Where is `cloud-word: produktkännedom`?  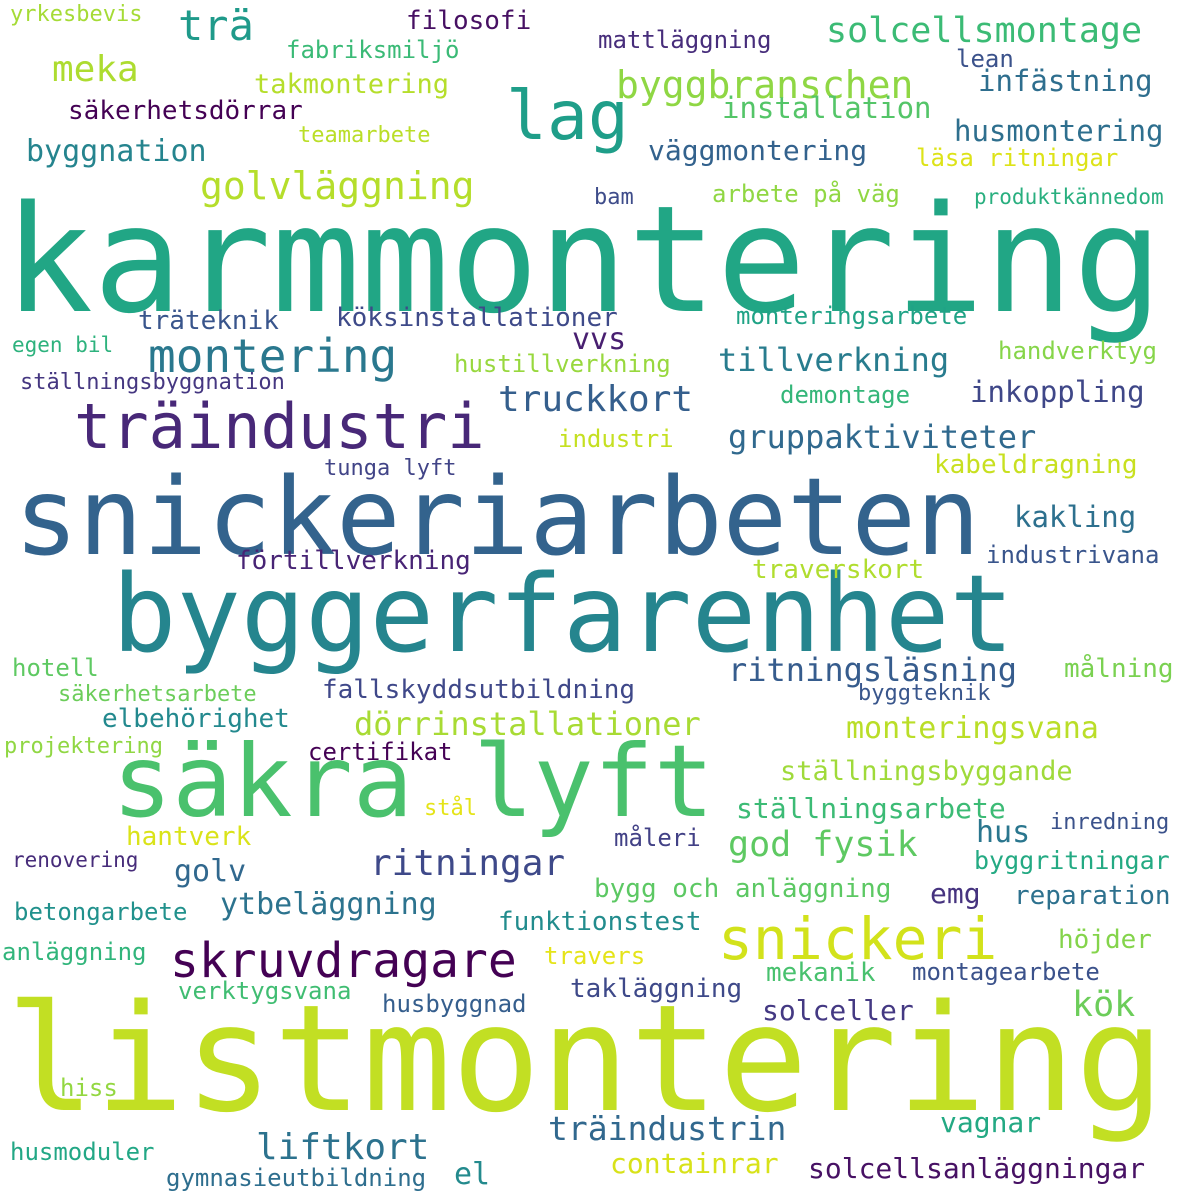 cloud-word: produktkännedom is located at coordinates (1069, 197).